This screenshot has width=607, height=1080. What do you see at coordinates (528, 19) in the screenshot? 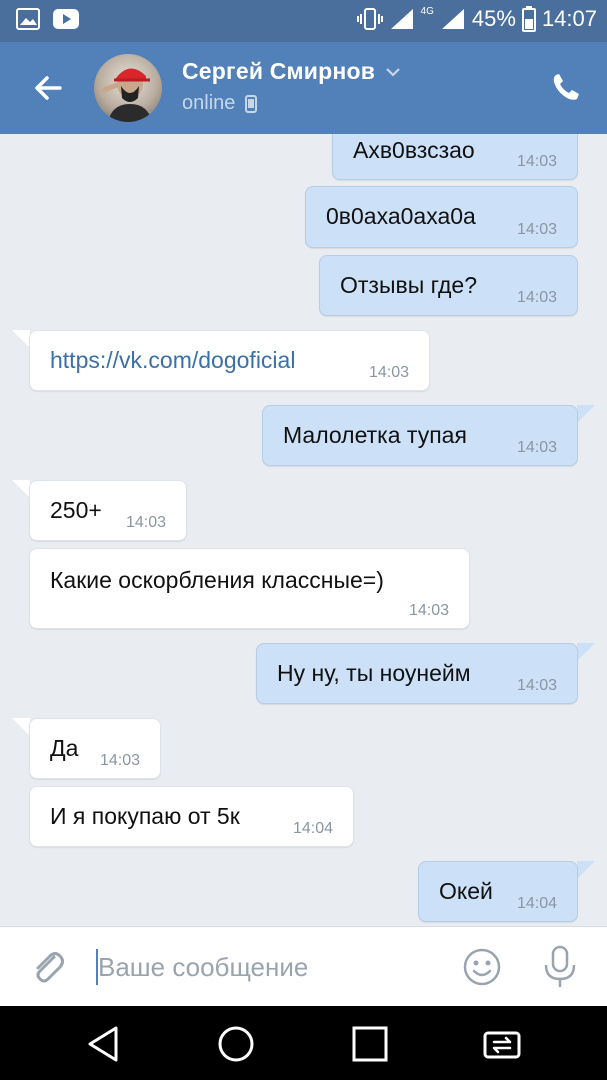
I see `battery-icon` at bounding box center [528, 19].